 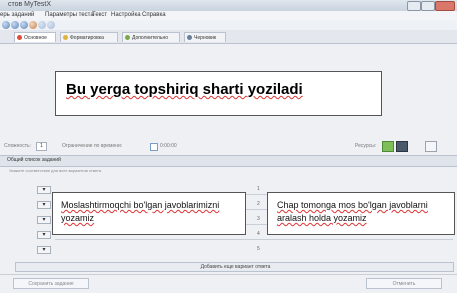 I want to click on tab-formatting: Форматировка, so click(x=89, y=37).